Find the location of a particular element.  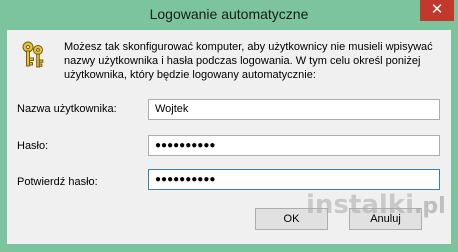

confirm-password-input: ●●●●●●●●●● is located at coordinates (294, 179).